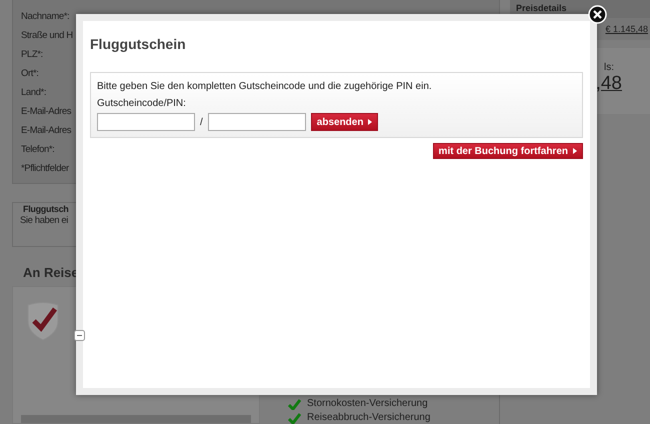 This screenshot has width=650, height=424. I want to click on insurance-item: Stornokosten-Versicherung, so click(367, 404).